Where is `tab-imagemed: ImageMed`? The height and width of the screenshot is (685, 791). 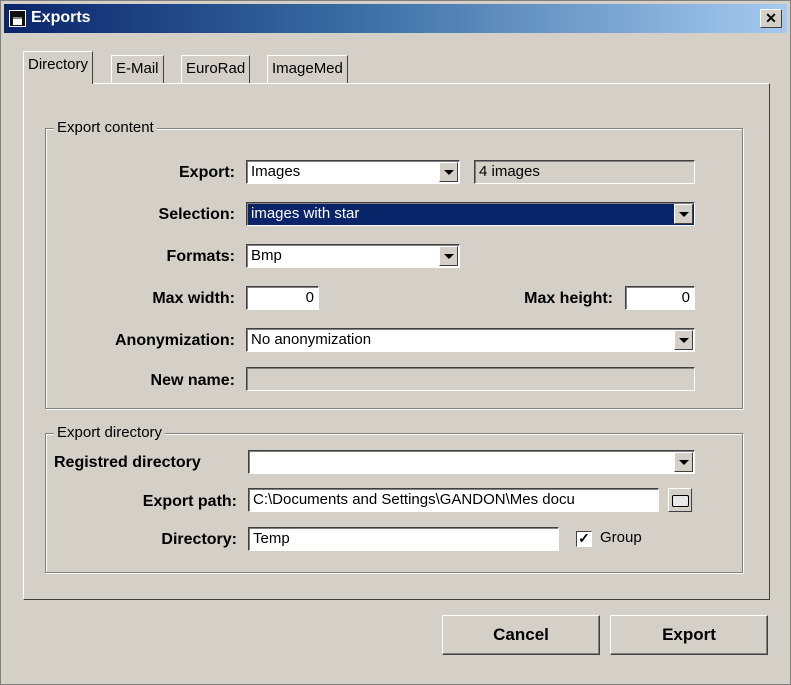 tab-imagemed: ImageMed is located at coordinates (307, 69).